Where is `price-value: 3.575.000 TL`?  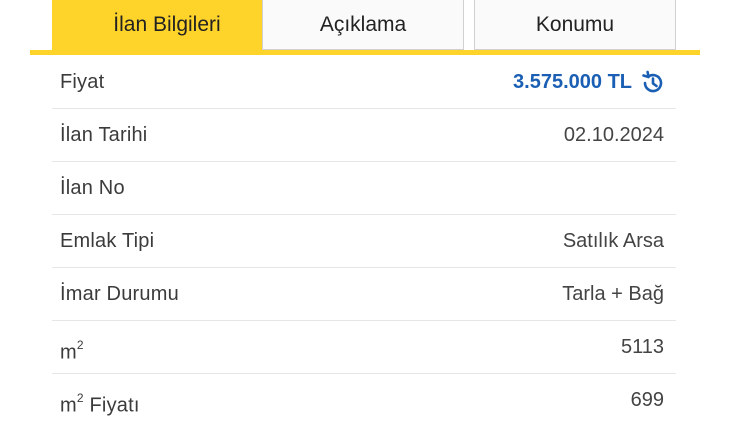 price-value: 3.575.000 TL is located at coordinates (572, 82).